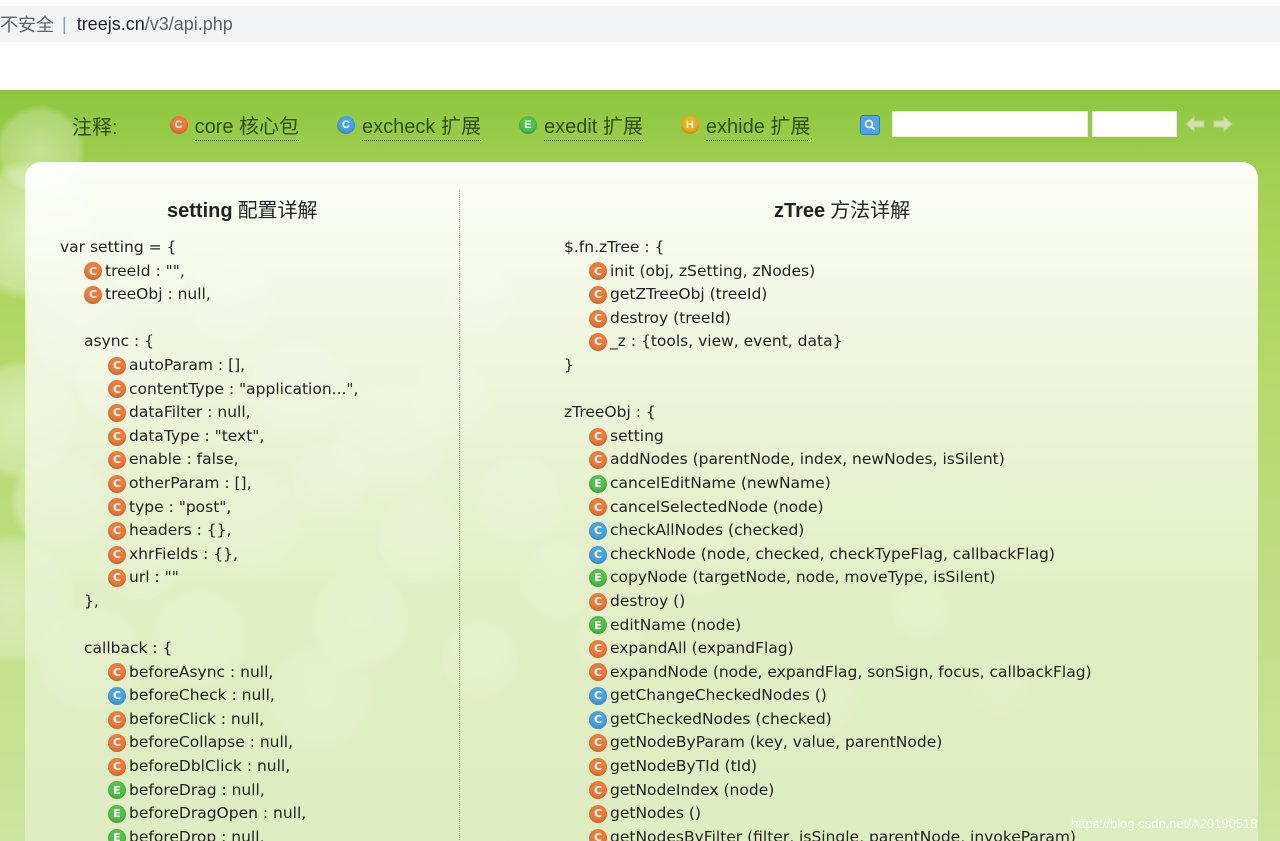 This screenshot has width=1280, height=841. I want to click on api-item: CgetNodeIndex (node), so click(828, 791).